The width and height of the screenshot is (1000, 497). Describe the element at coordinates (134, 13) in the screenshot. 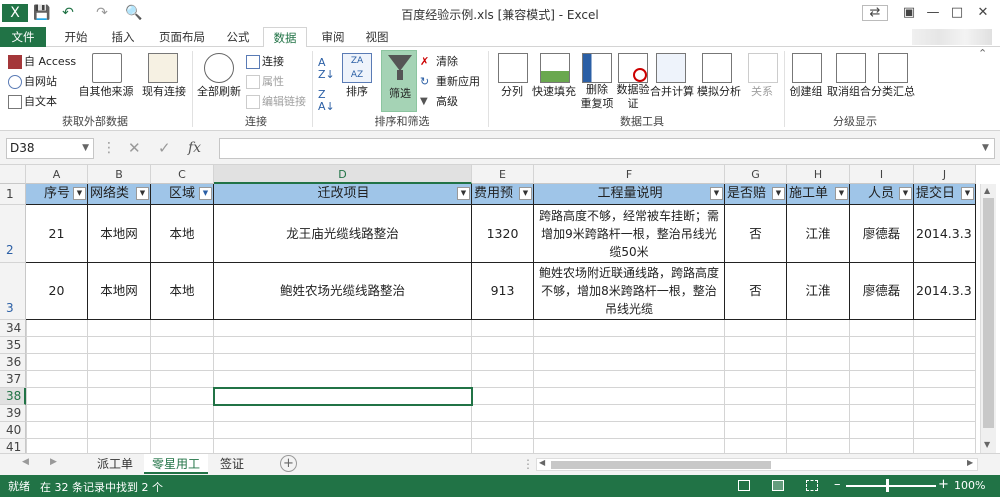

I see `print-preview-icon: 🔍` at that location.